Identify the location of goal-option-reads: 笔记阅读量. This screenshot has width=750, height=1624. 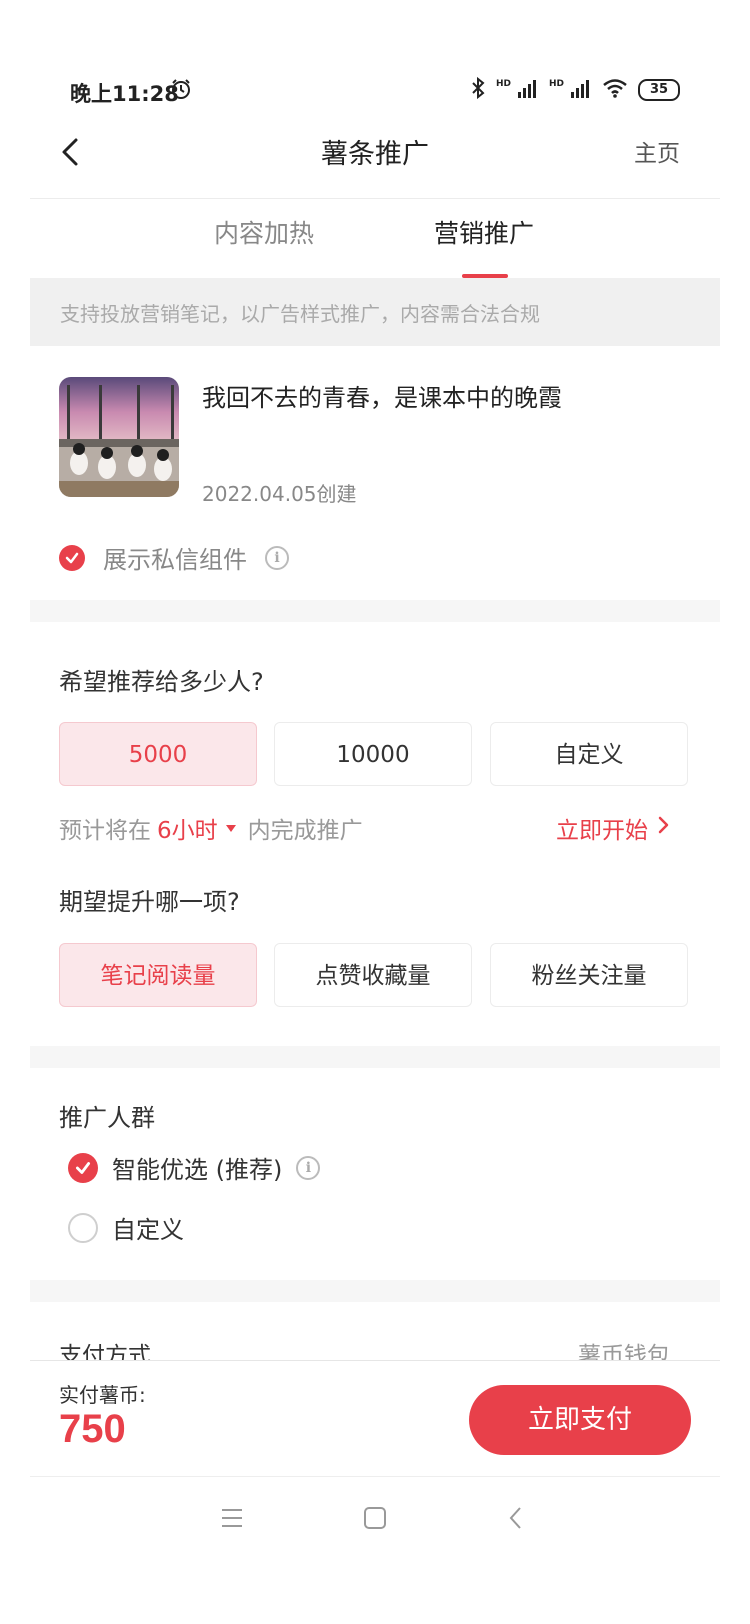
(158, 975).